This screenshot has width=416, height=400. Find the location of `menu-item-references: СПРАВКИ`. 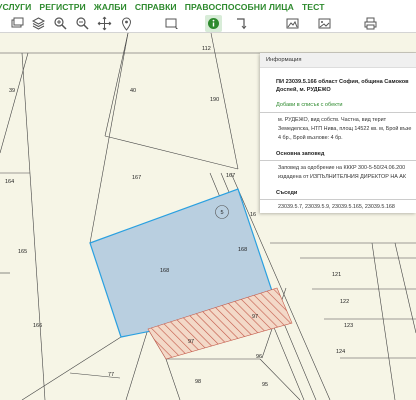

menu-item-references: СПРАВКИ is located at coordinates (156, 7).